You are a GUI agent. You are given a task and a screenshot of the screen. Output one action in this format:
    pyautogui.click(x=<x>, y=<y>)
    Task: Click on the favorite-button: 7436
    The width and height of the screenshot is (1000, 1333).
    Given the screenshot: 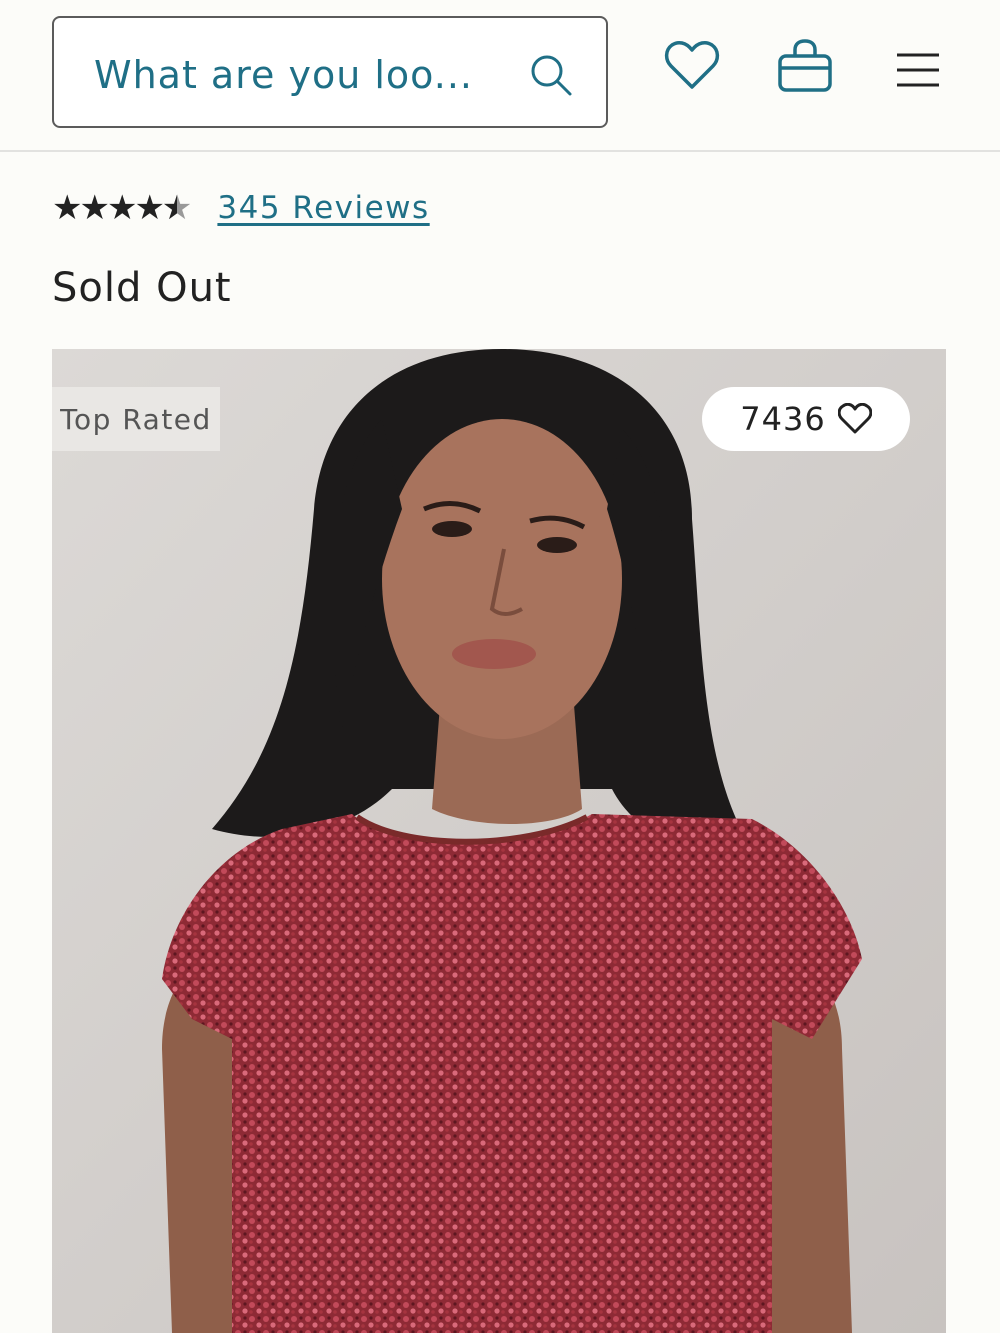 What is the action you would take?
    pyautogui.click(x=806, y=419)
    